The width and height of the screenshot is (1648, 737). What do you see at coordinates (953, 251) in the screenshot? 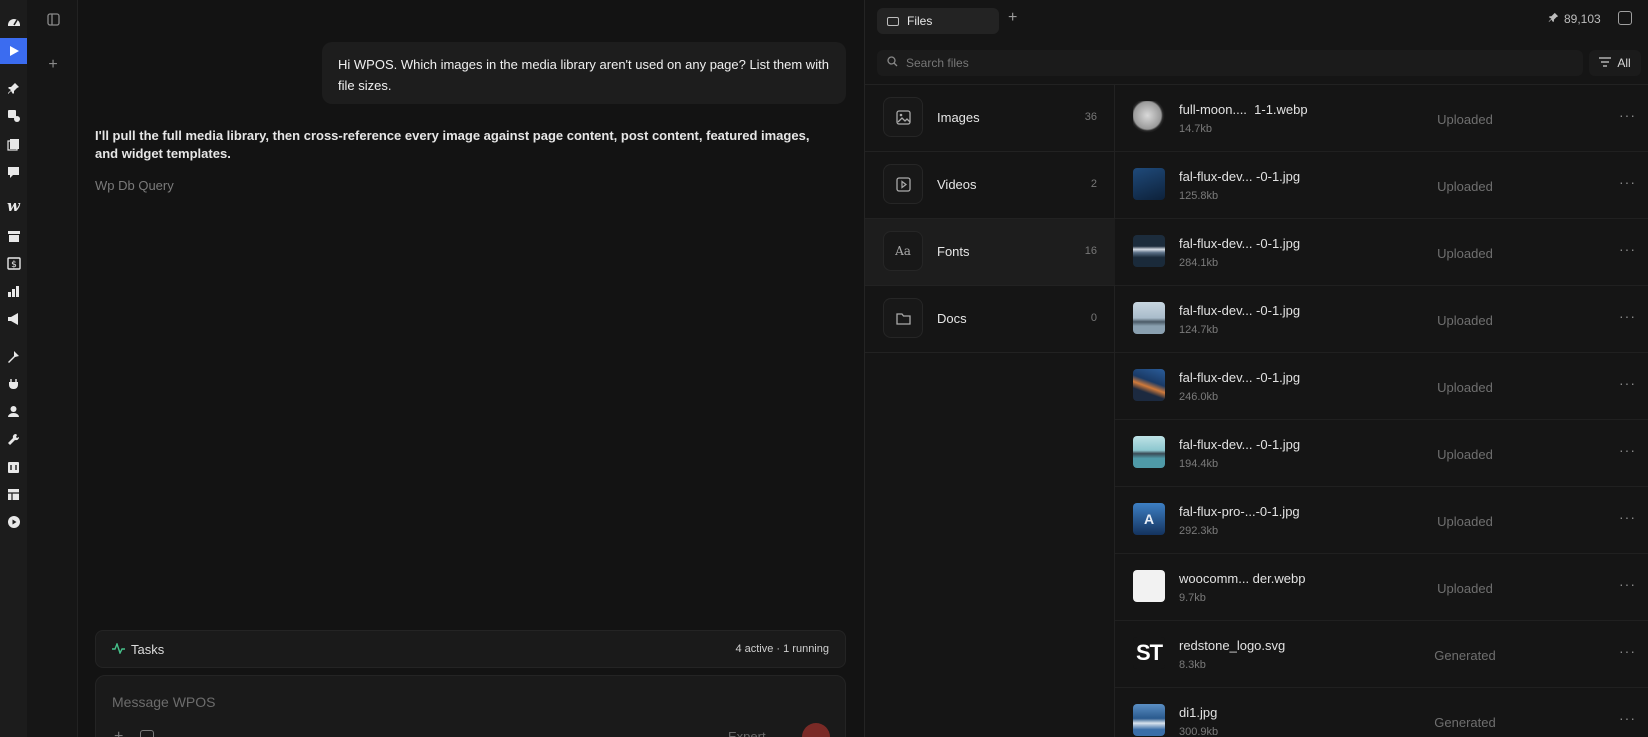
I see `category-name: Fonts` at bounding box center [953, 251].